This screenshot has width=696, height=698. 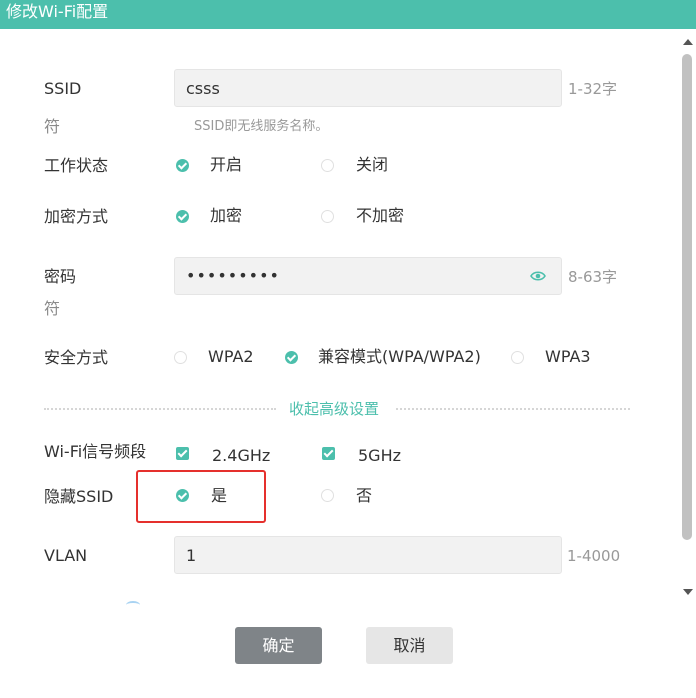 What do you see at coordinates (278, 645) in the screenshot?
I see `confirm-button: 确定` at bounding box center [278, 645].